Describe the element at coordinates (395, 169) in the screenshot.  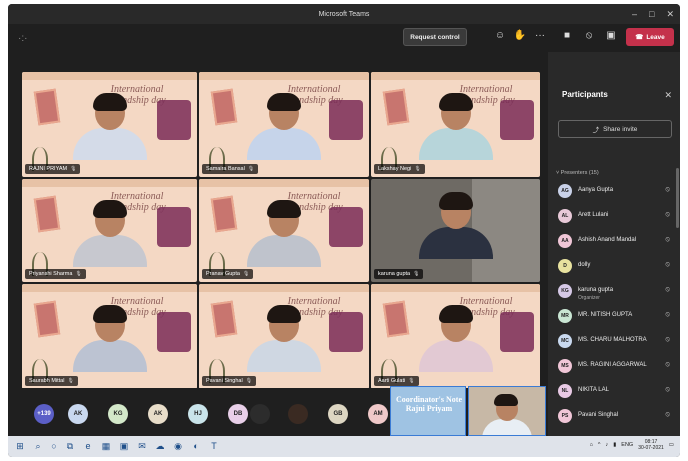
I see `participant-name: Lakshay Negi` at that location.